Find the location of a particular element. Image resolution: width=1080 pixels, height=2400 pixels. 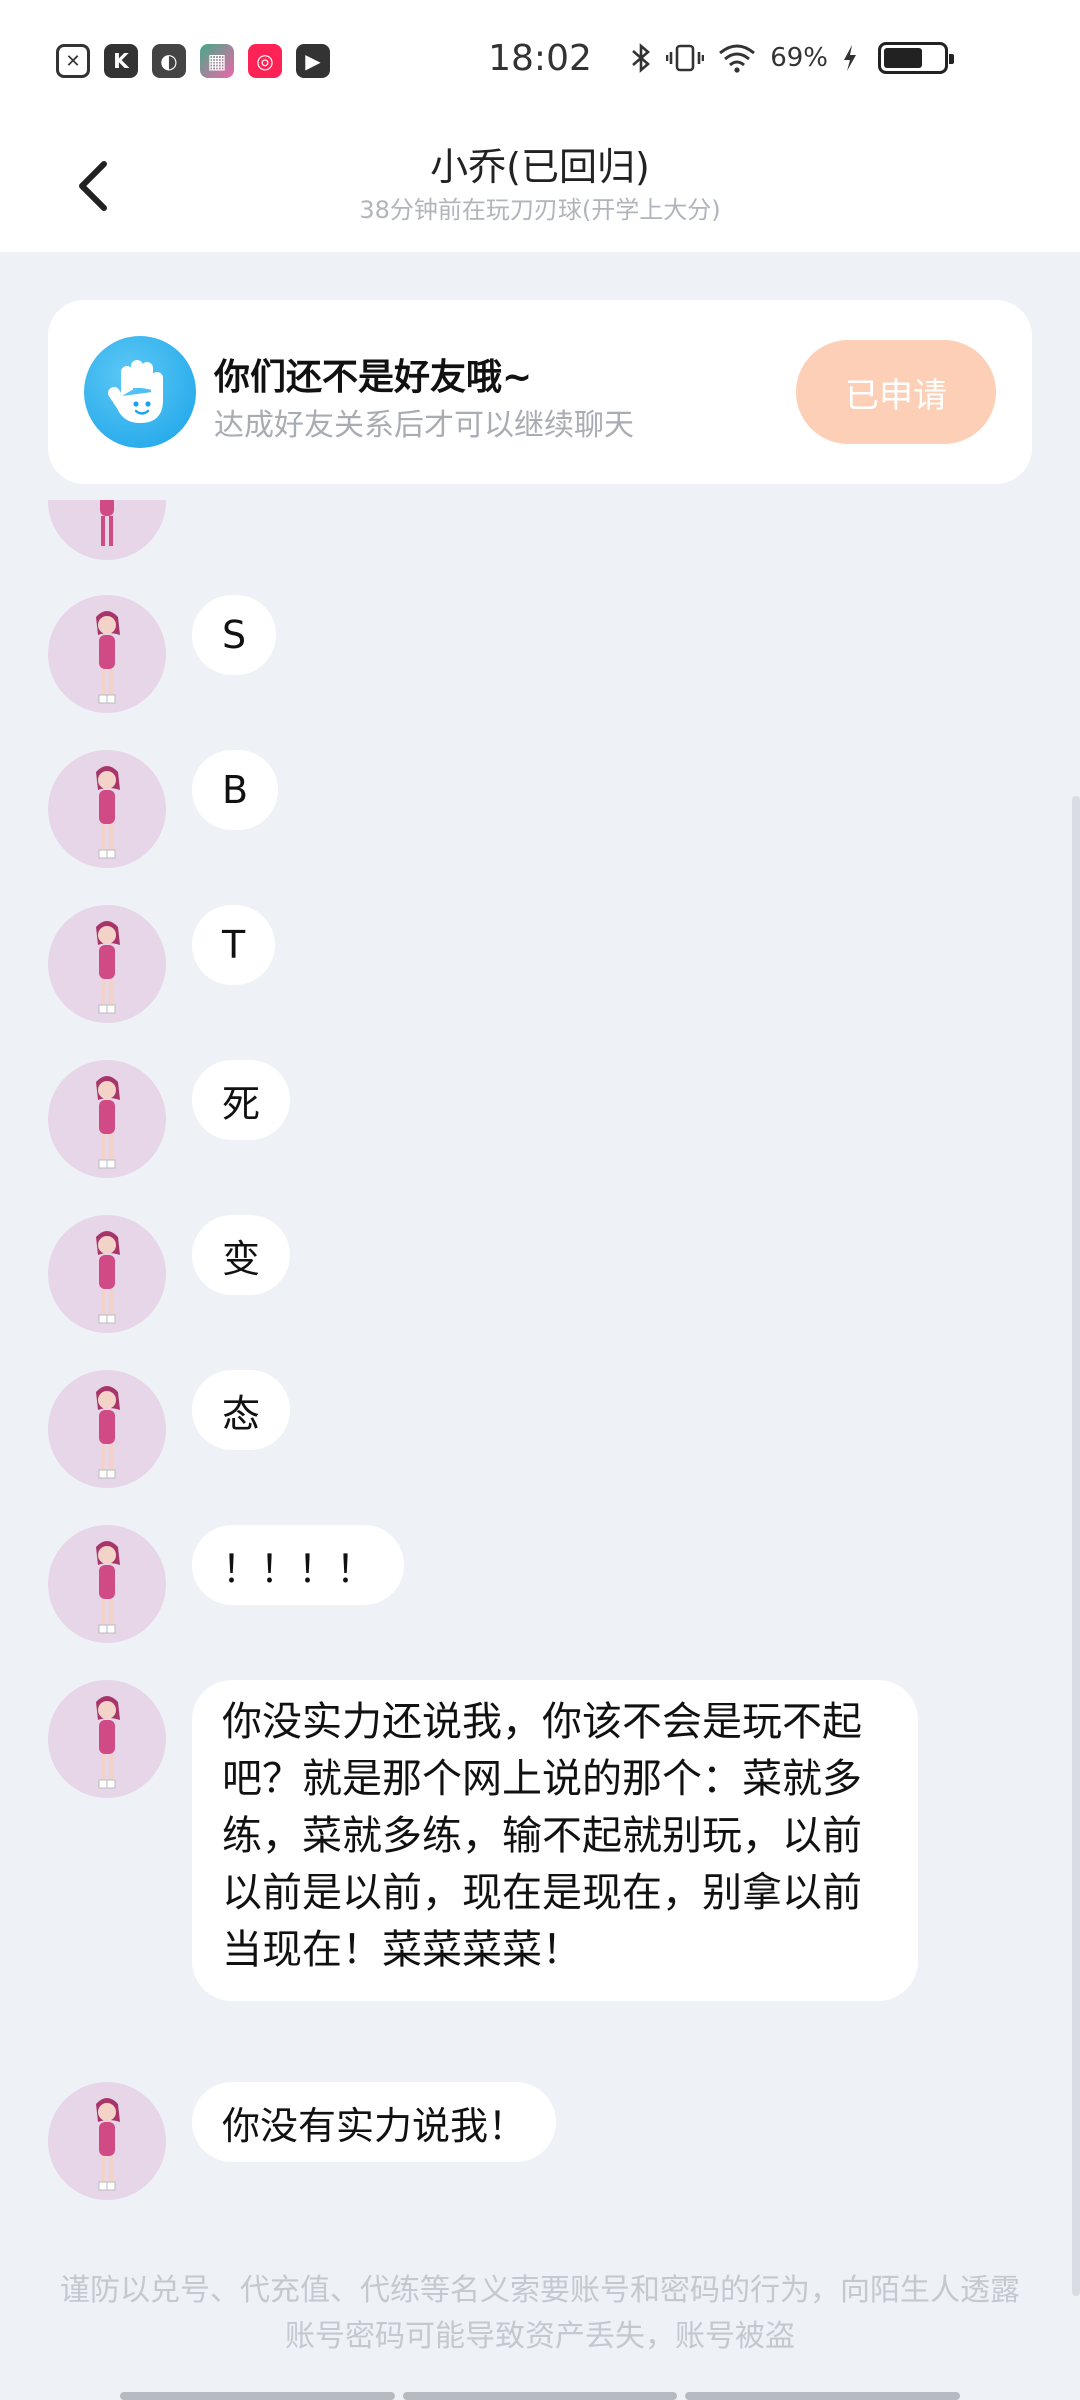

message-bubble: 态 is located at coordinates (241, 1410).